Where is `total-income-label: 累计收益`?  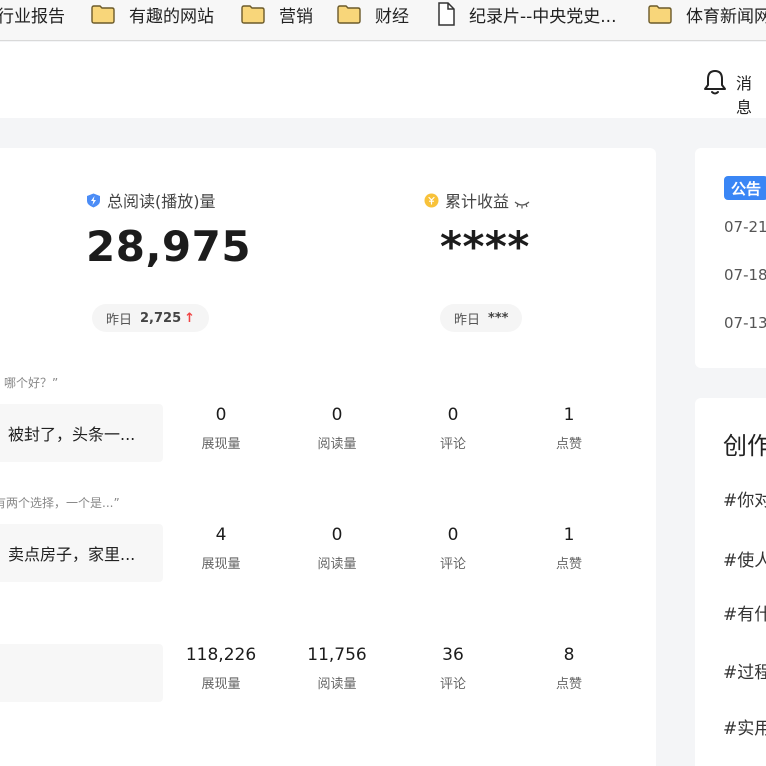 total-income-label: 累计收益 is located at coordinates (477, 201).